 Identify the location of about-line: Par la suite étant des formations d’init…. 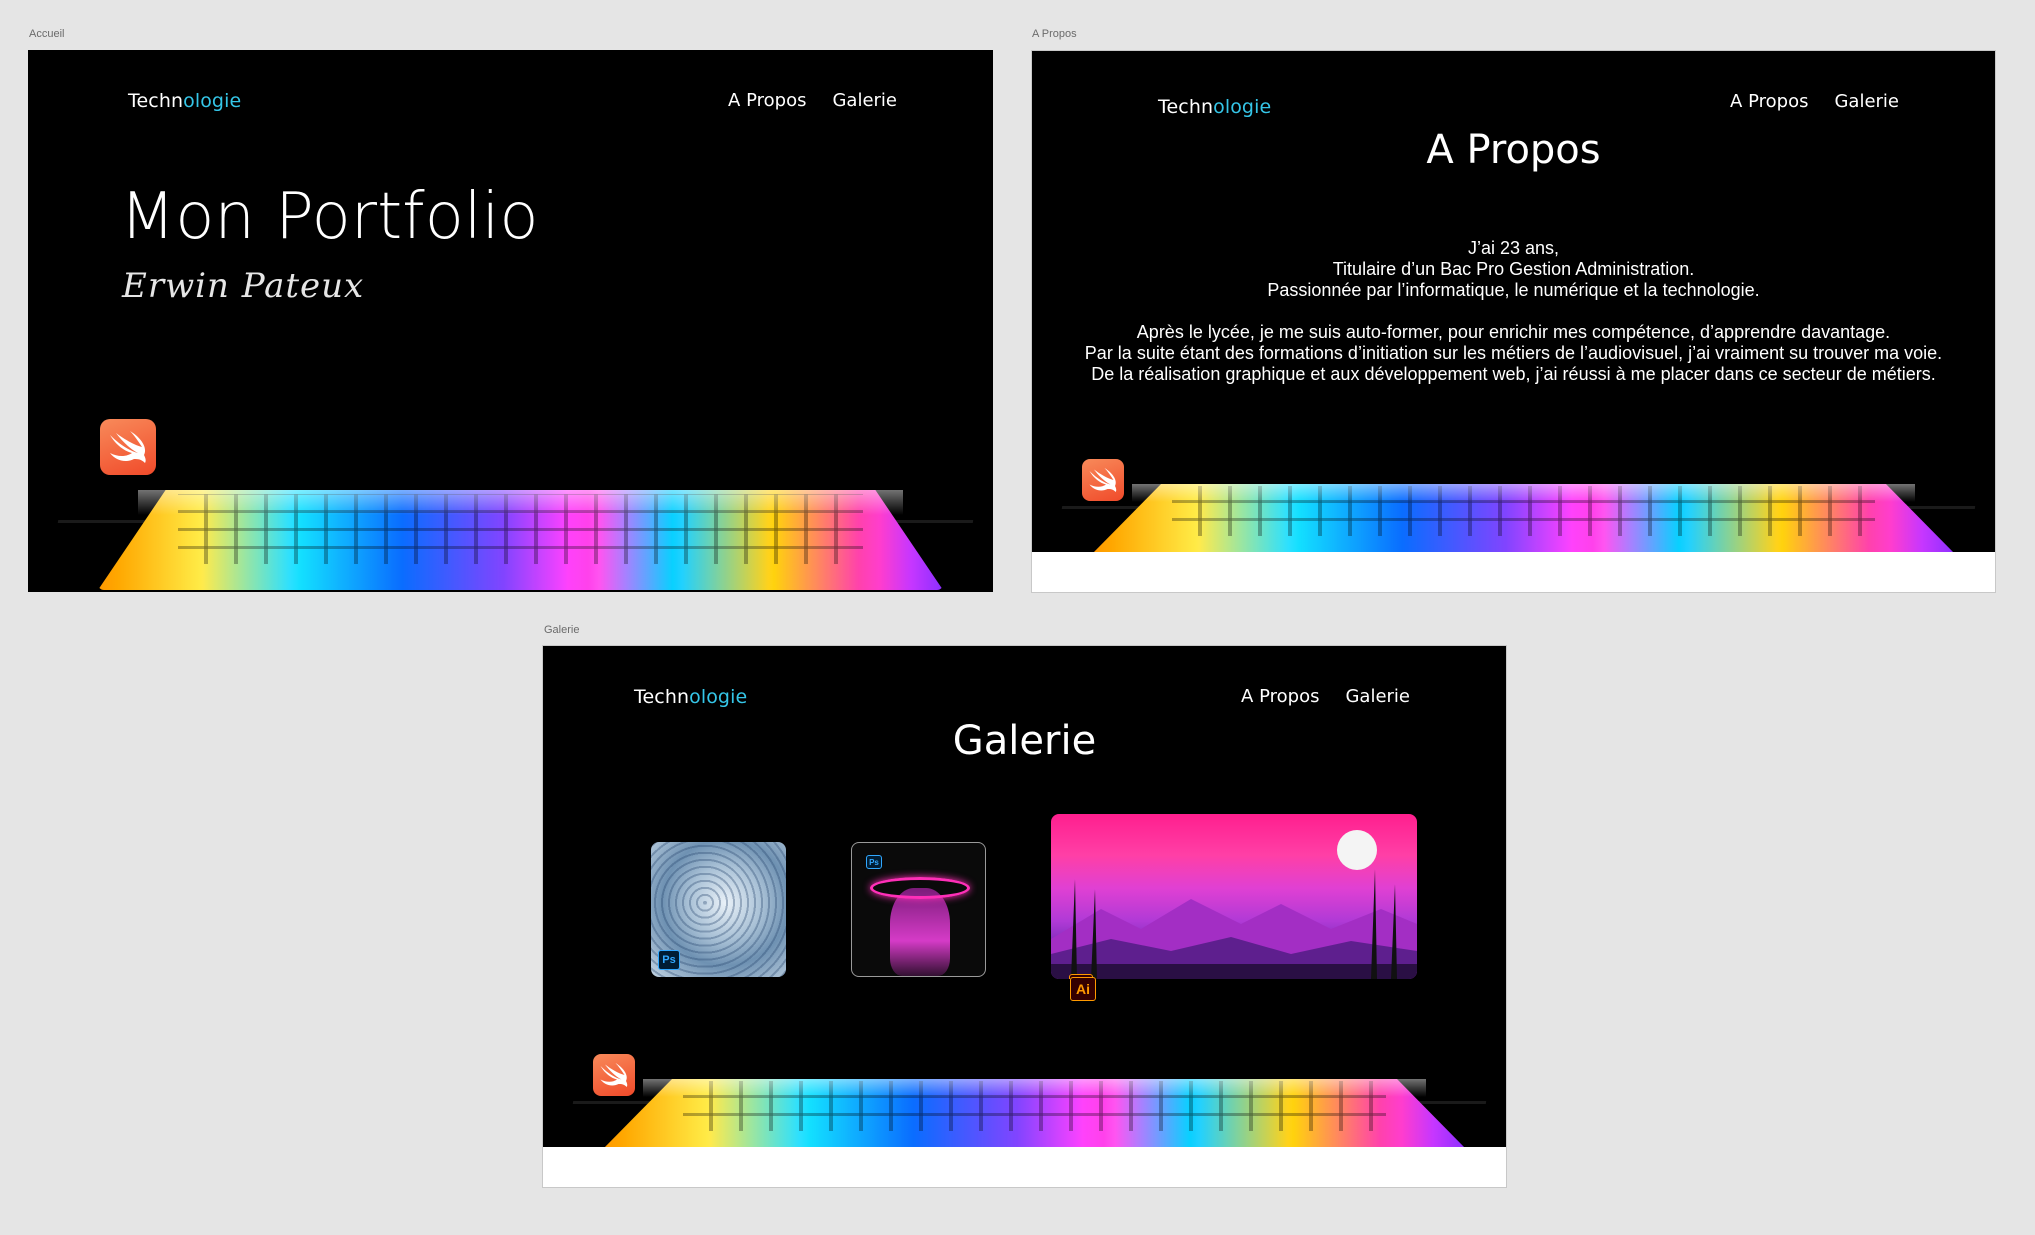
(1513, 353).